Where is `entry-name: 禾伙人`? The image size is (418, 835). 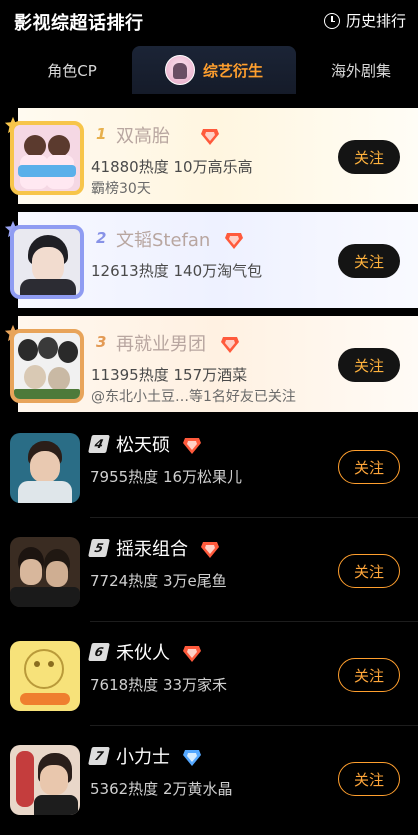
entry-name: 禾伙人 is located at coordinates (143, 652).